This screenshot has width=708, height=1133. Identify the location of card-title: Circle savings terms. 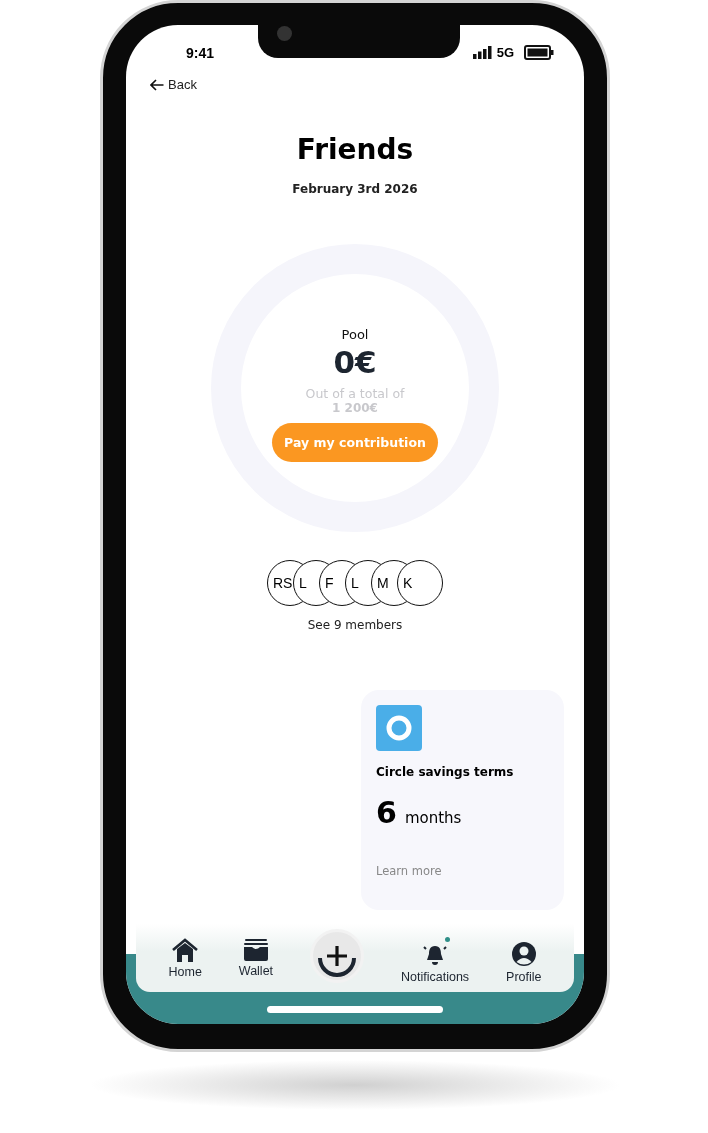
(445, 772).